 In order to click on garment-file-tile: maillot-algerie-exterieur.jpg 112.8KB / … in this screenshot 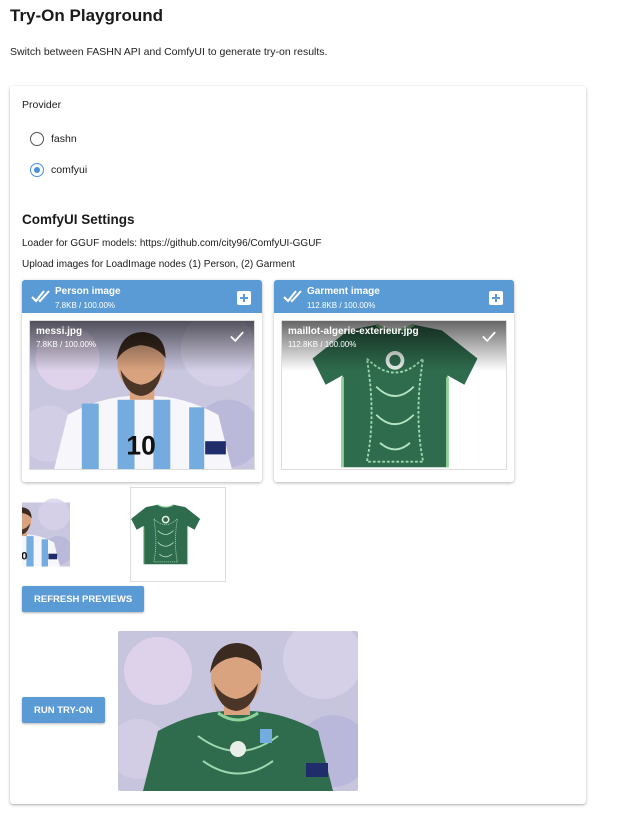, I will do `click(394, 395)`.